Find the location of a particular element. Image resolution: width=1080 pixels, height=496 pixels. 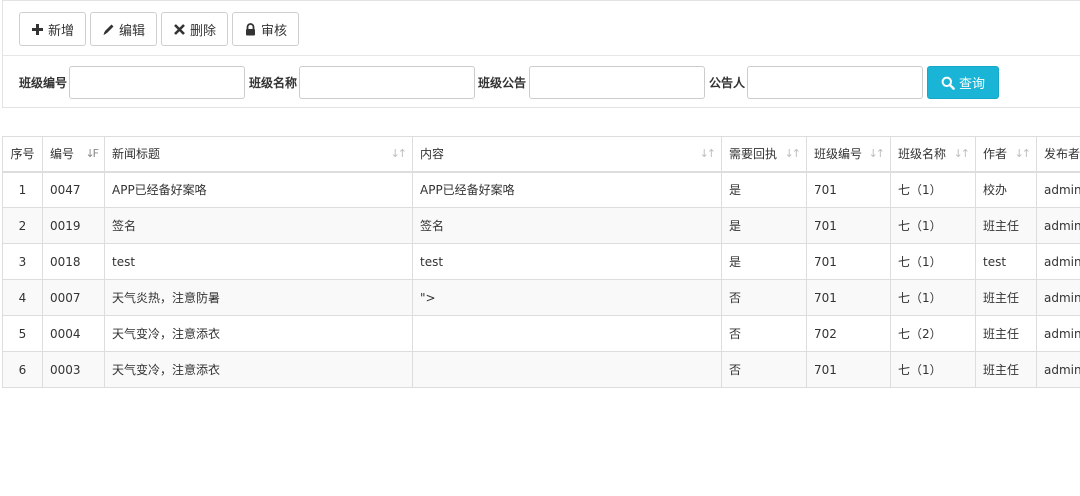

header-content: 内容 ↓↑ is located at coordinates (567, 154).